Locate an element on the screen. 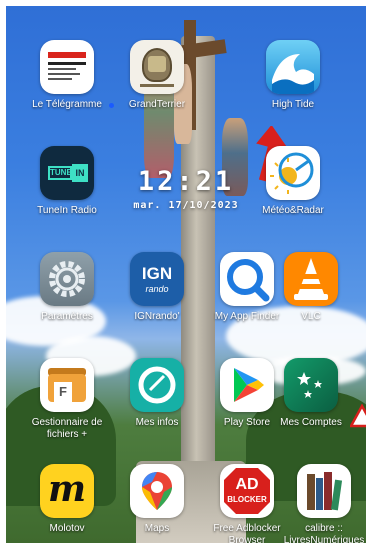  app-meteo-radar: Météo&Radar is located at coordinates (293, 181).